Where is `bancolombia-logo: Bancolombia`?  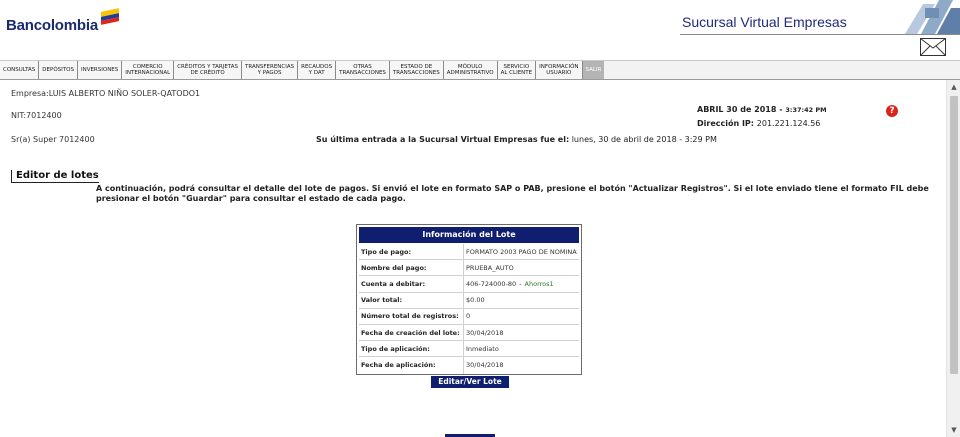 bancolombia-logo: Bancolombia is located at coordinates (63, 21).